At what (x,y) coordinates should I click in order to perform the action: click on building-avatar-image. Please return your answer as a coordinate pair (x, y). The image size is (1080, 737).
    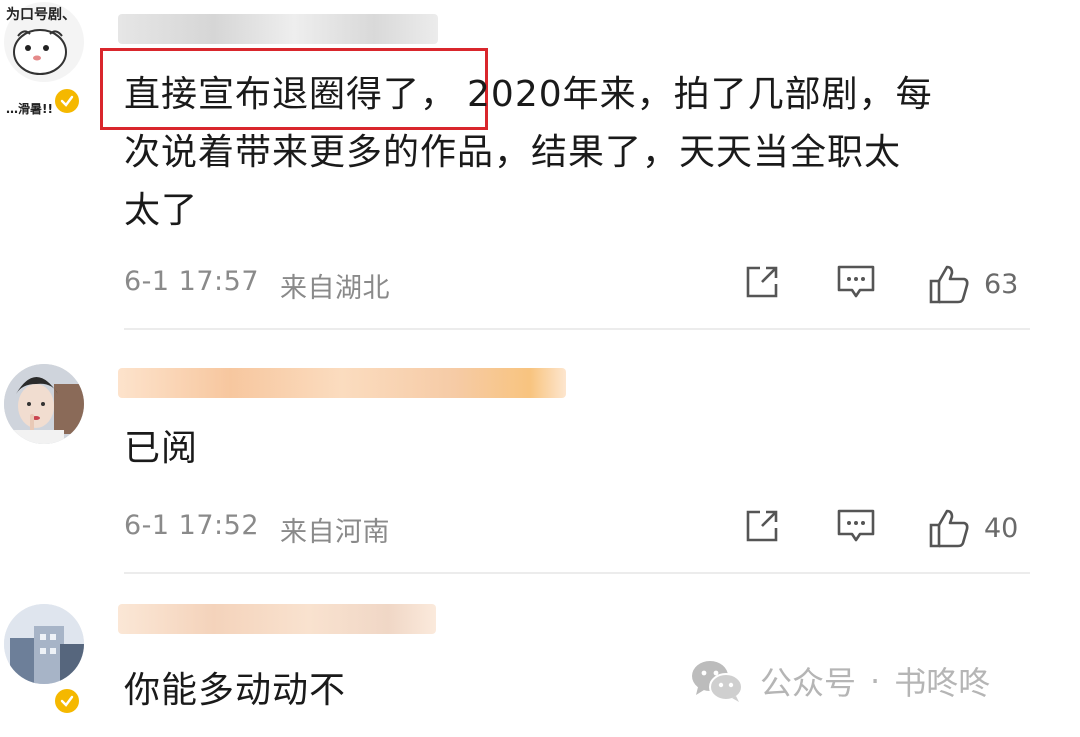
    Looking at the image, I should click on (44, 644).